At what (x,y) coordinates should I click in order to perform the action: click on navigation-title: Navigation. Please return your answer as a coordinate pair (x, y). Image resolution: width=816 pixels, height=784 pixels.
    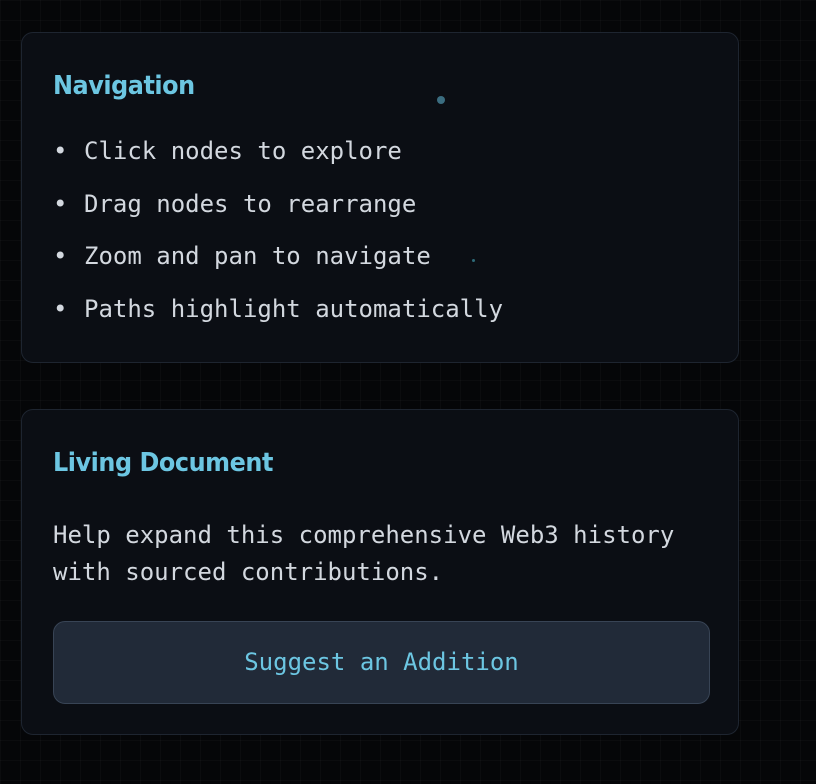
    Looking at the image, I should click on (124, 86).